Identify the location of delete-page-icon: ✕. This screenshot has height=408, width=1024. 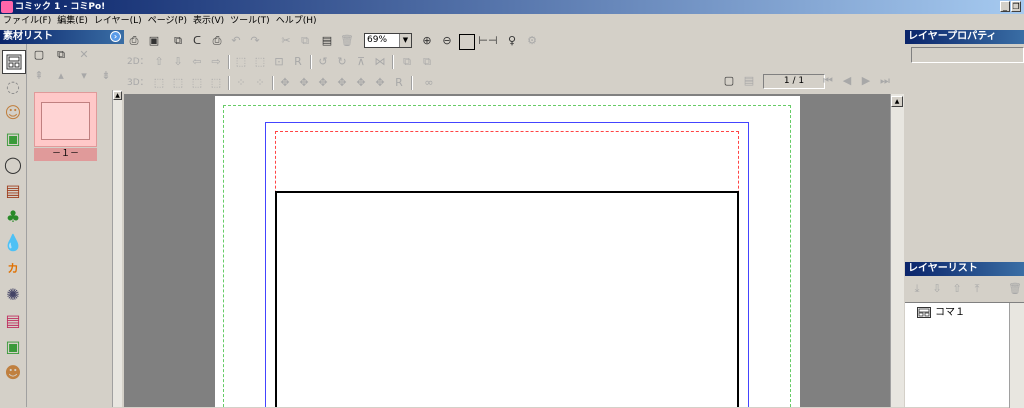
(84, 55).